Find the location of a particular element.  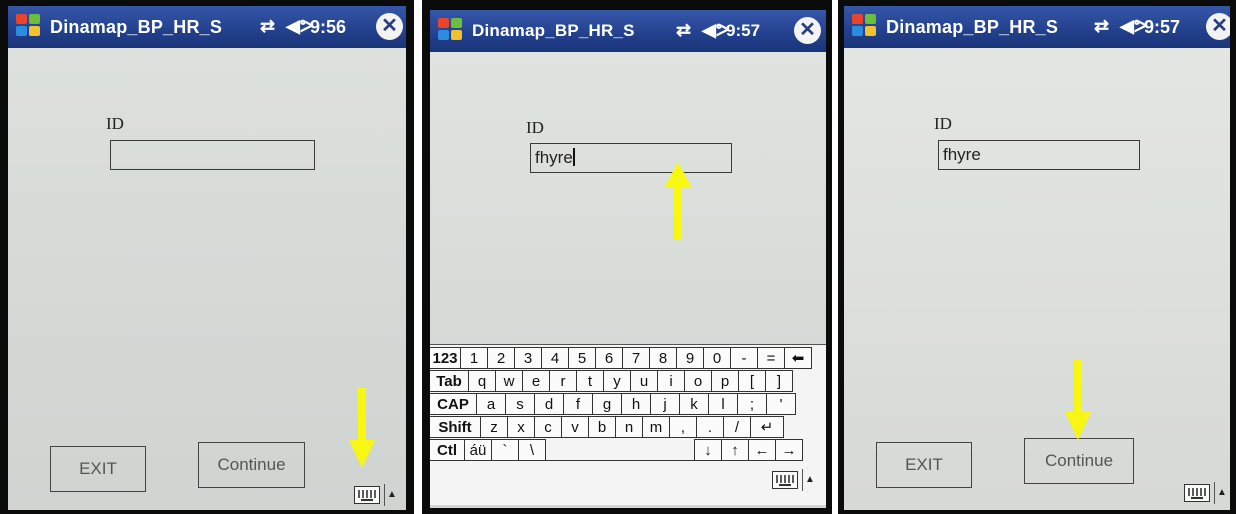

key: h is located at coordinates (636, 404).